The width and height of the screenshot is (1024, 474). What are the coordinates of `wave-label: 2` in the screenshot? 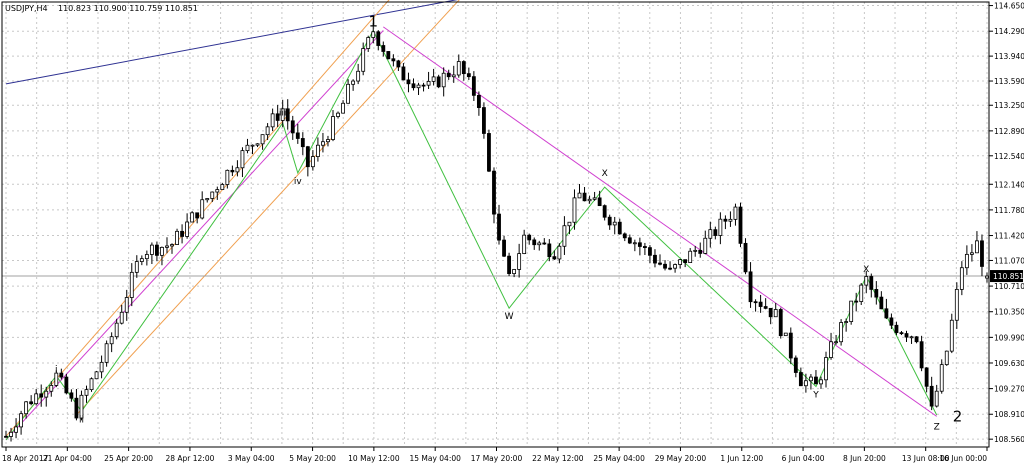 It's located at (958, 416).